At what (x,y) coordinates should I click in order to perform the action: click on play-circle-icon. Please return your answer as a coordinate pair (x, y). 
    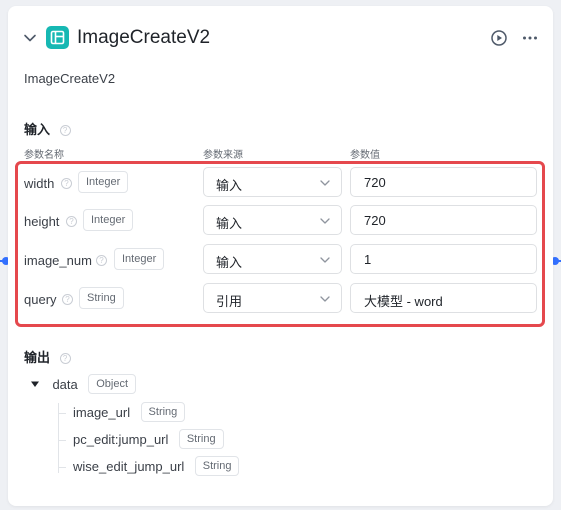
    Looking at the image, I should click on (499, 38).